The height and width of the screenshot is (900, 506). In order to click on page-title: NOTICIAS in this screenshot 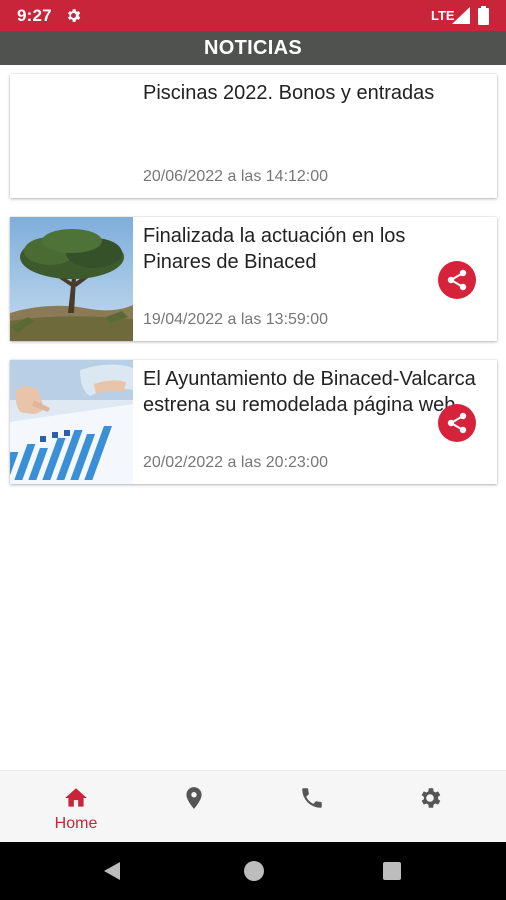, I will do `click(253, 48)`.